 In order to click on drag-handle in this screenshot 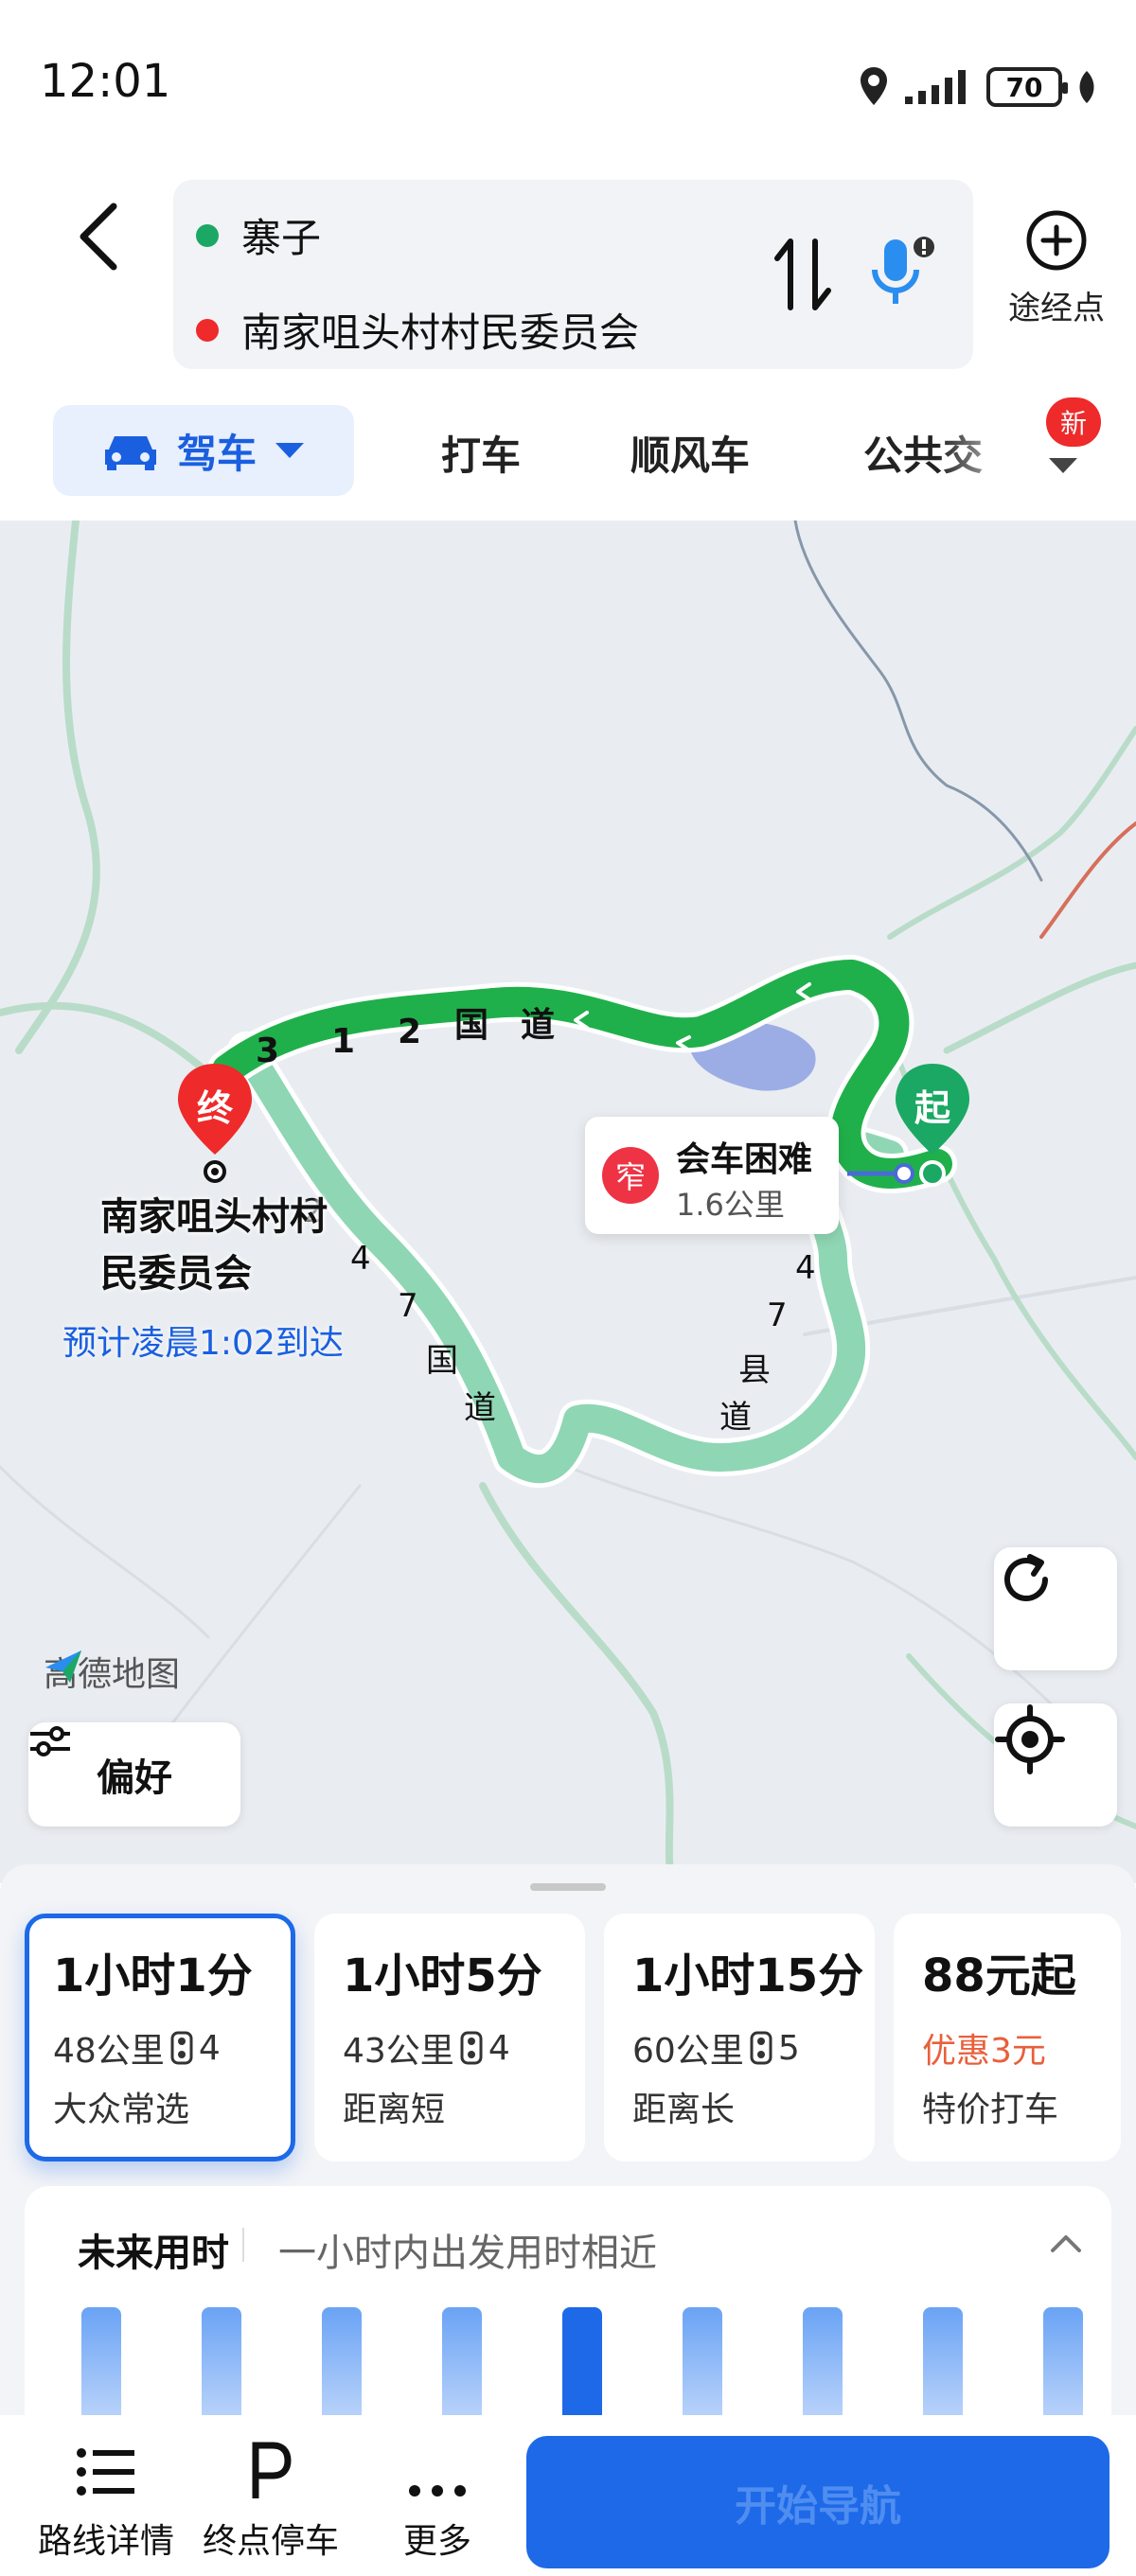, I will do `click(568, 1887)`.